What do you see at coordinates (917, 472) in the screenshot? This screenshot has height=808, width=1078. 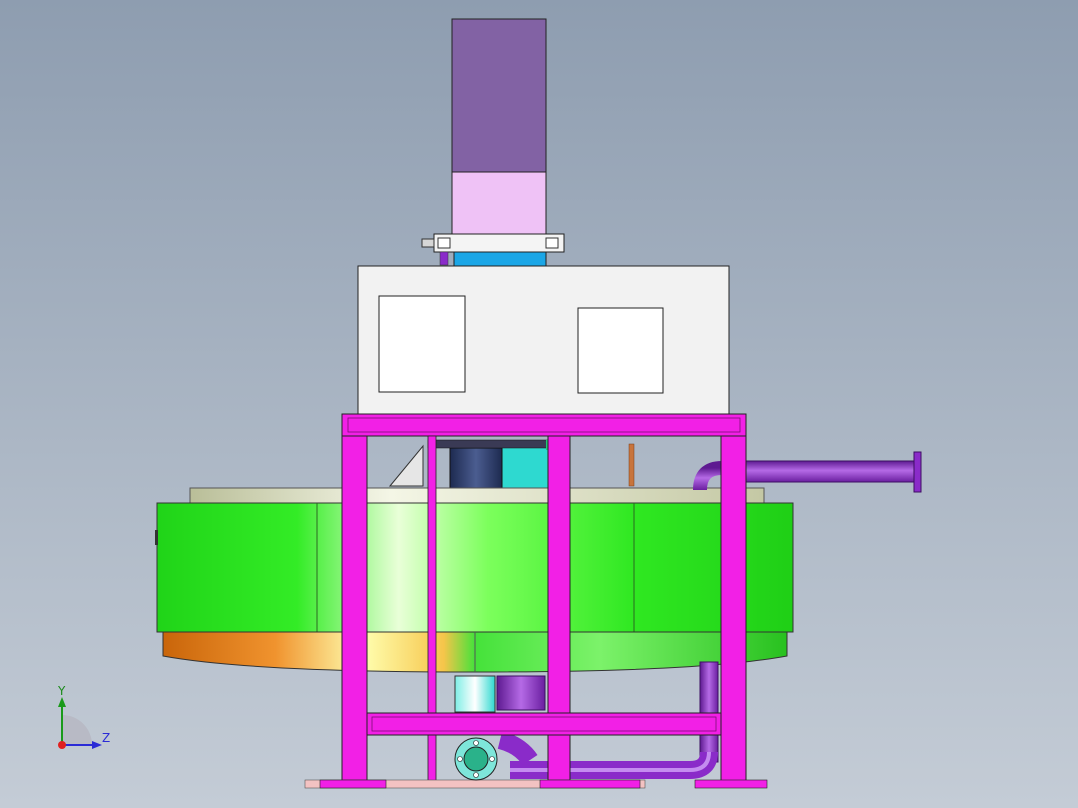 I see `outlet-flange` at bounding box center [917, 472].